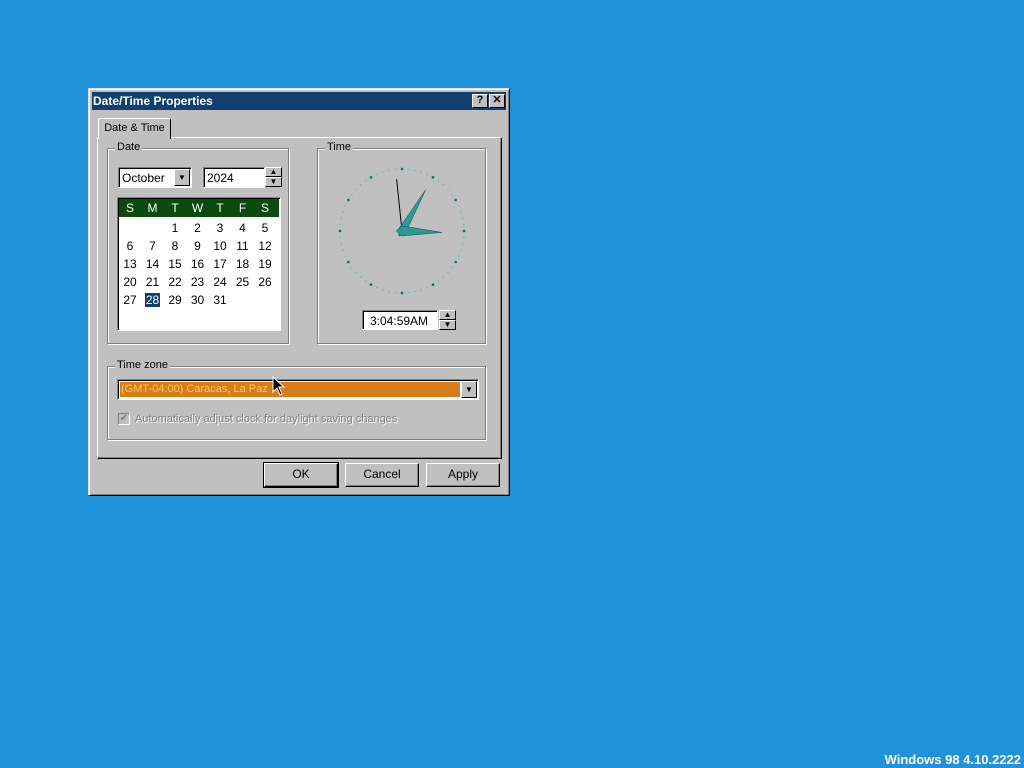 This screenshot has height=768, width=1024. I want to click on calendar-day: 21, so click(153, 282).